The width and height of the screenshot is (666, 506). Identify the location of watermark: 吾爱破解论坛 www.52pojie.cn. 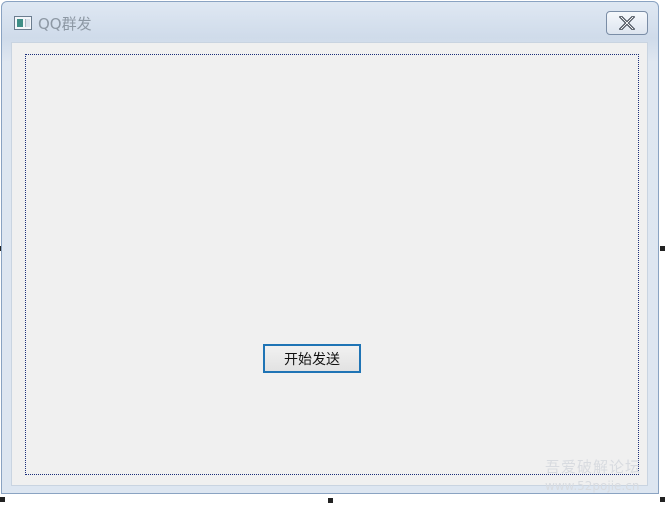
(604, 476).